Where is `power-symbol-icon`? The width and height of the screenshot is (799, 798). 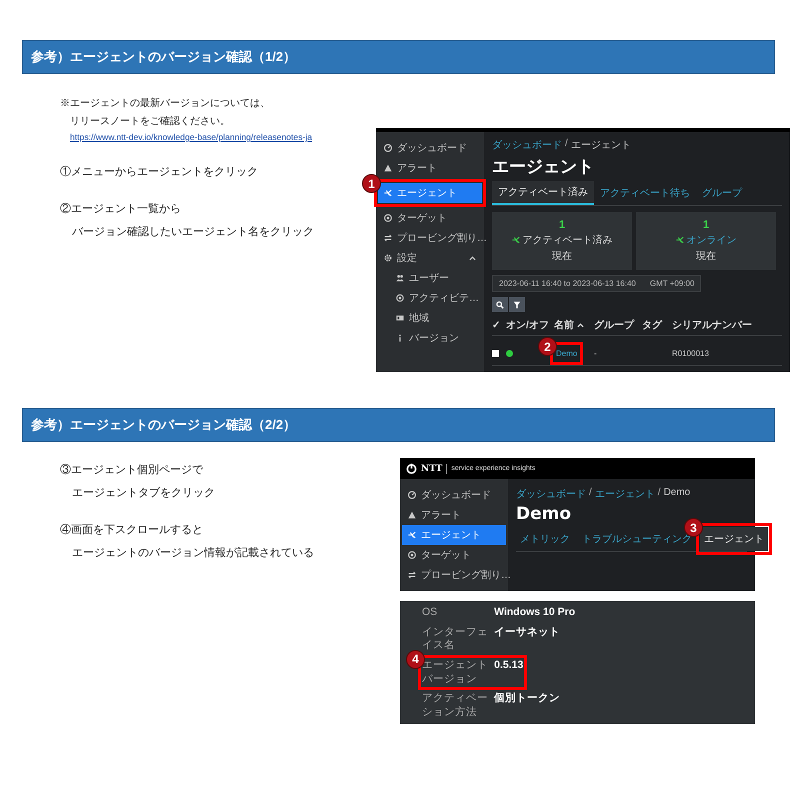
power-symbol-icon is located at coordinates (411, 468).